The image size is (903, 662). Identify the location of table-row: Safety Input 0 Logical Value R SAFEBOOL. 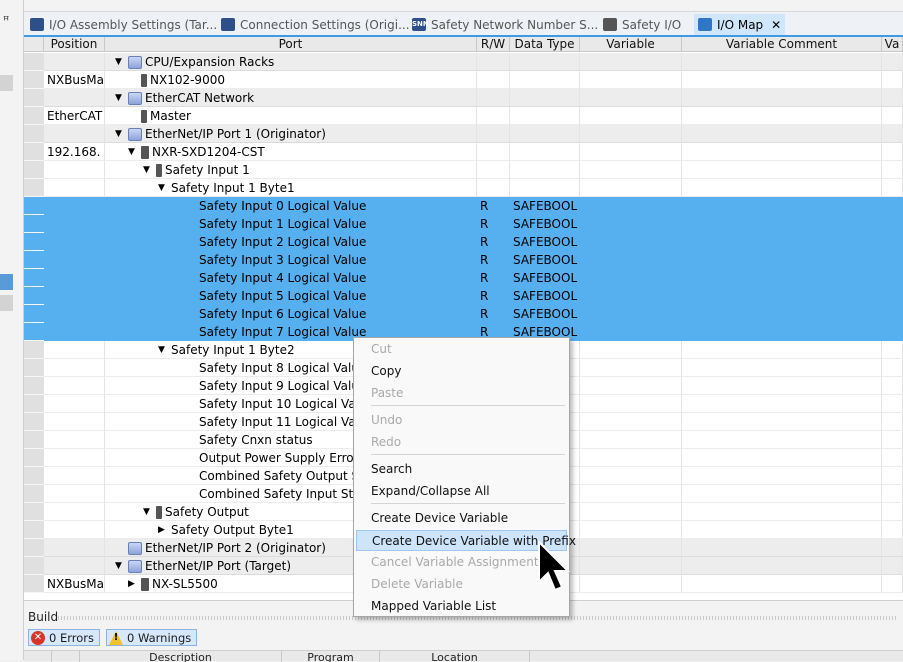
(463, 206).